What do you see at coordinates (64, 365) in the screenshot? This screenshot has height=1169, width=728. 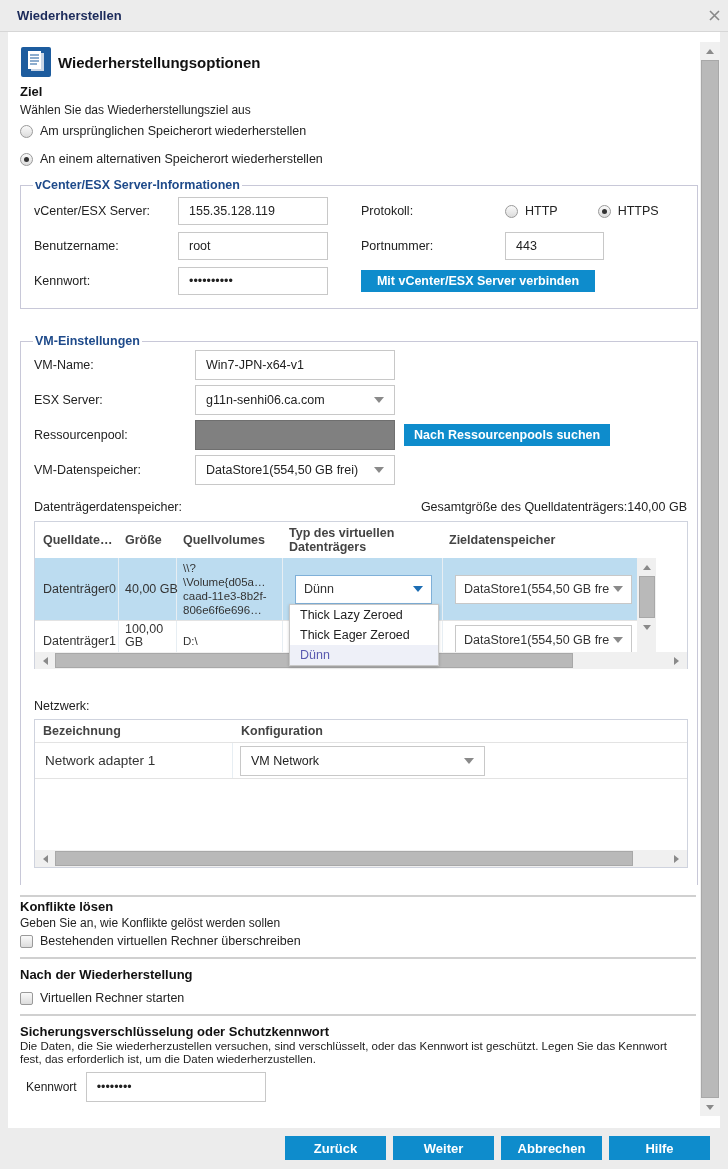 I see `field-label: VM-Name:` at bounding box center [64, 365].